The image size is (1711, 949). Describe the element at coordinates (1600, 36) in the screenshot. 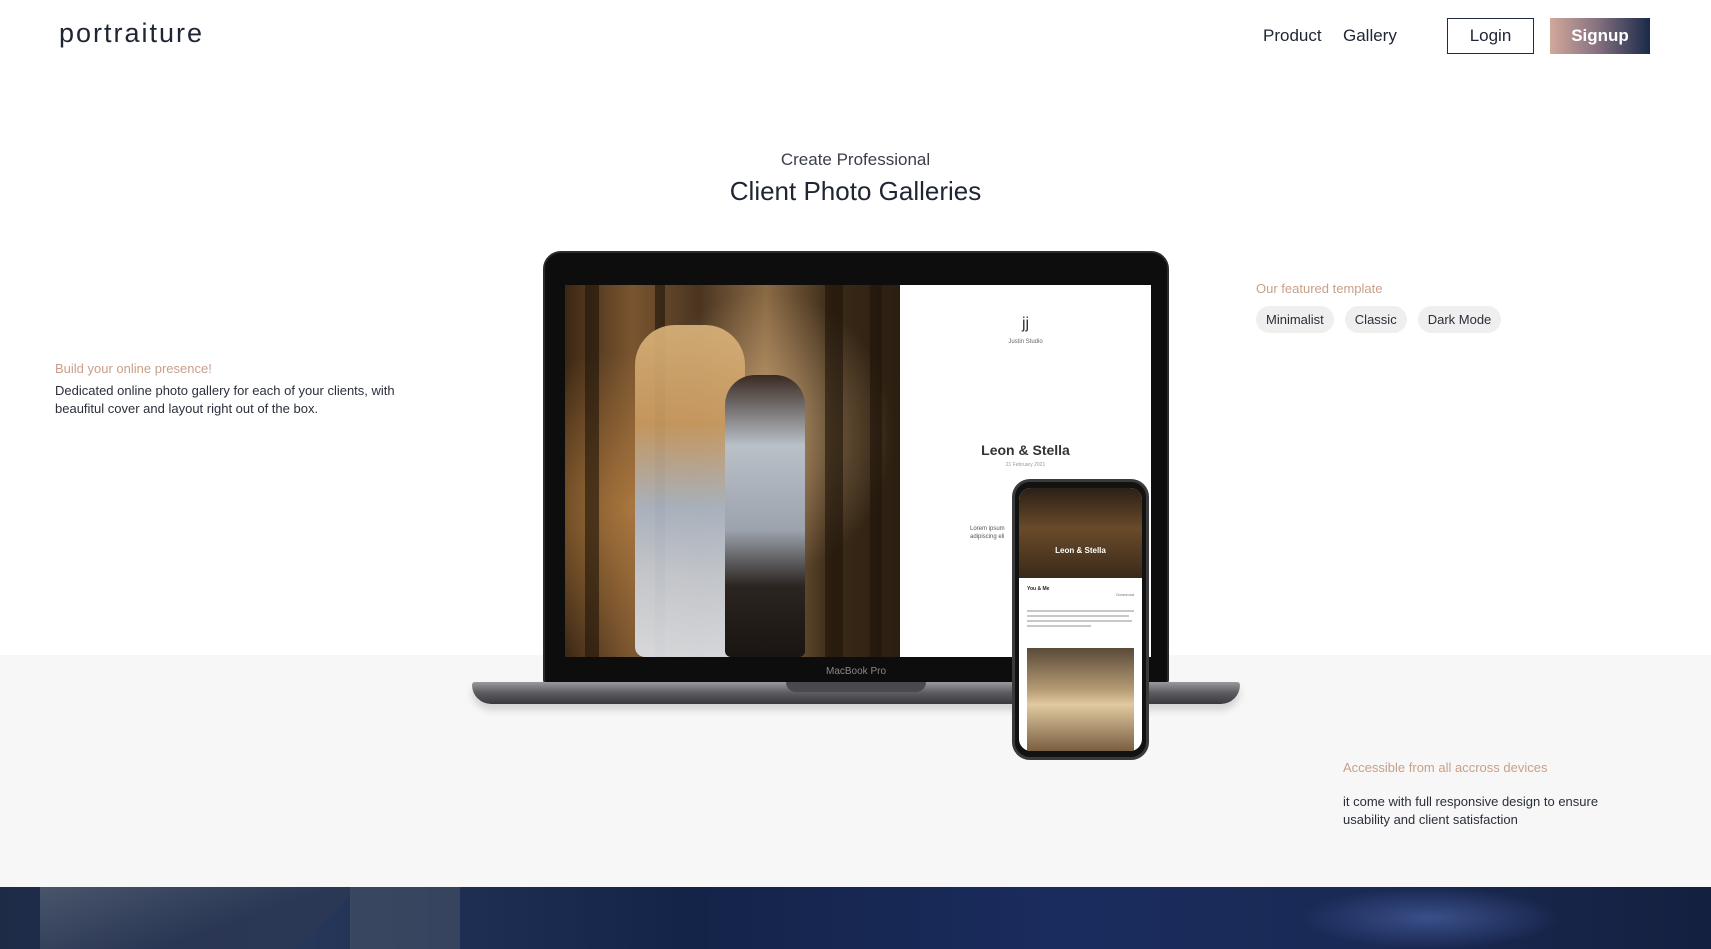

I see `signup-button: Signup` at that location.